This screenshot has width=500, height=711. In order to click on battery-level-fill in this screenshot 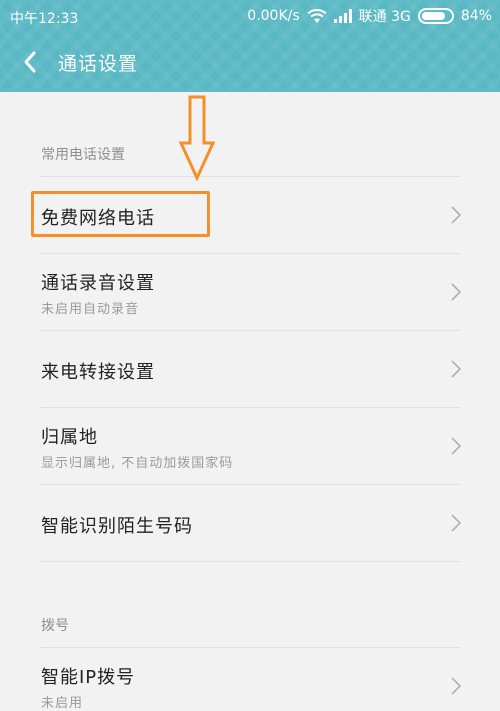, I will do `click(433, 16)`.